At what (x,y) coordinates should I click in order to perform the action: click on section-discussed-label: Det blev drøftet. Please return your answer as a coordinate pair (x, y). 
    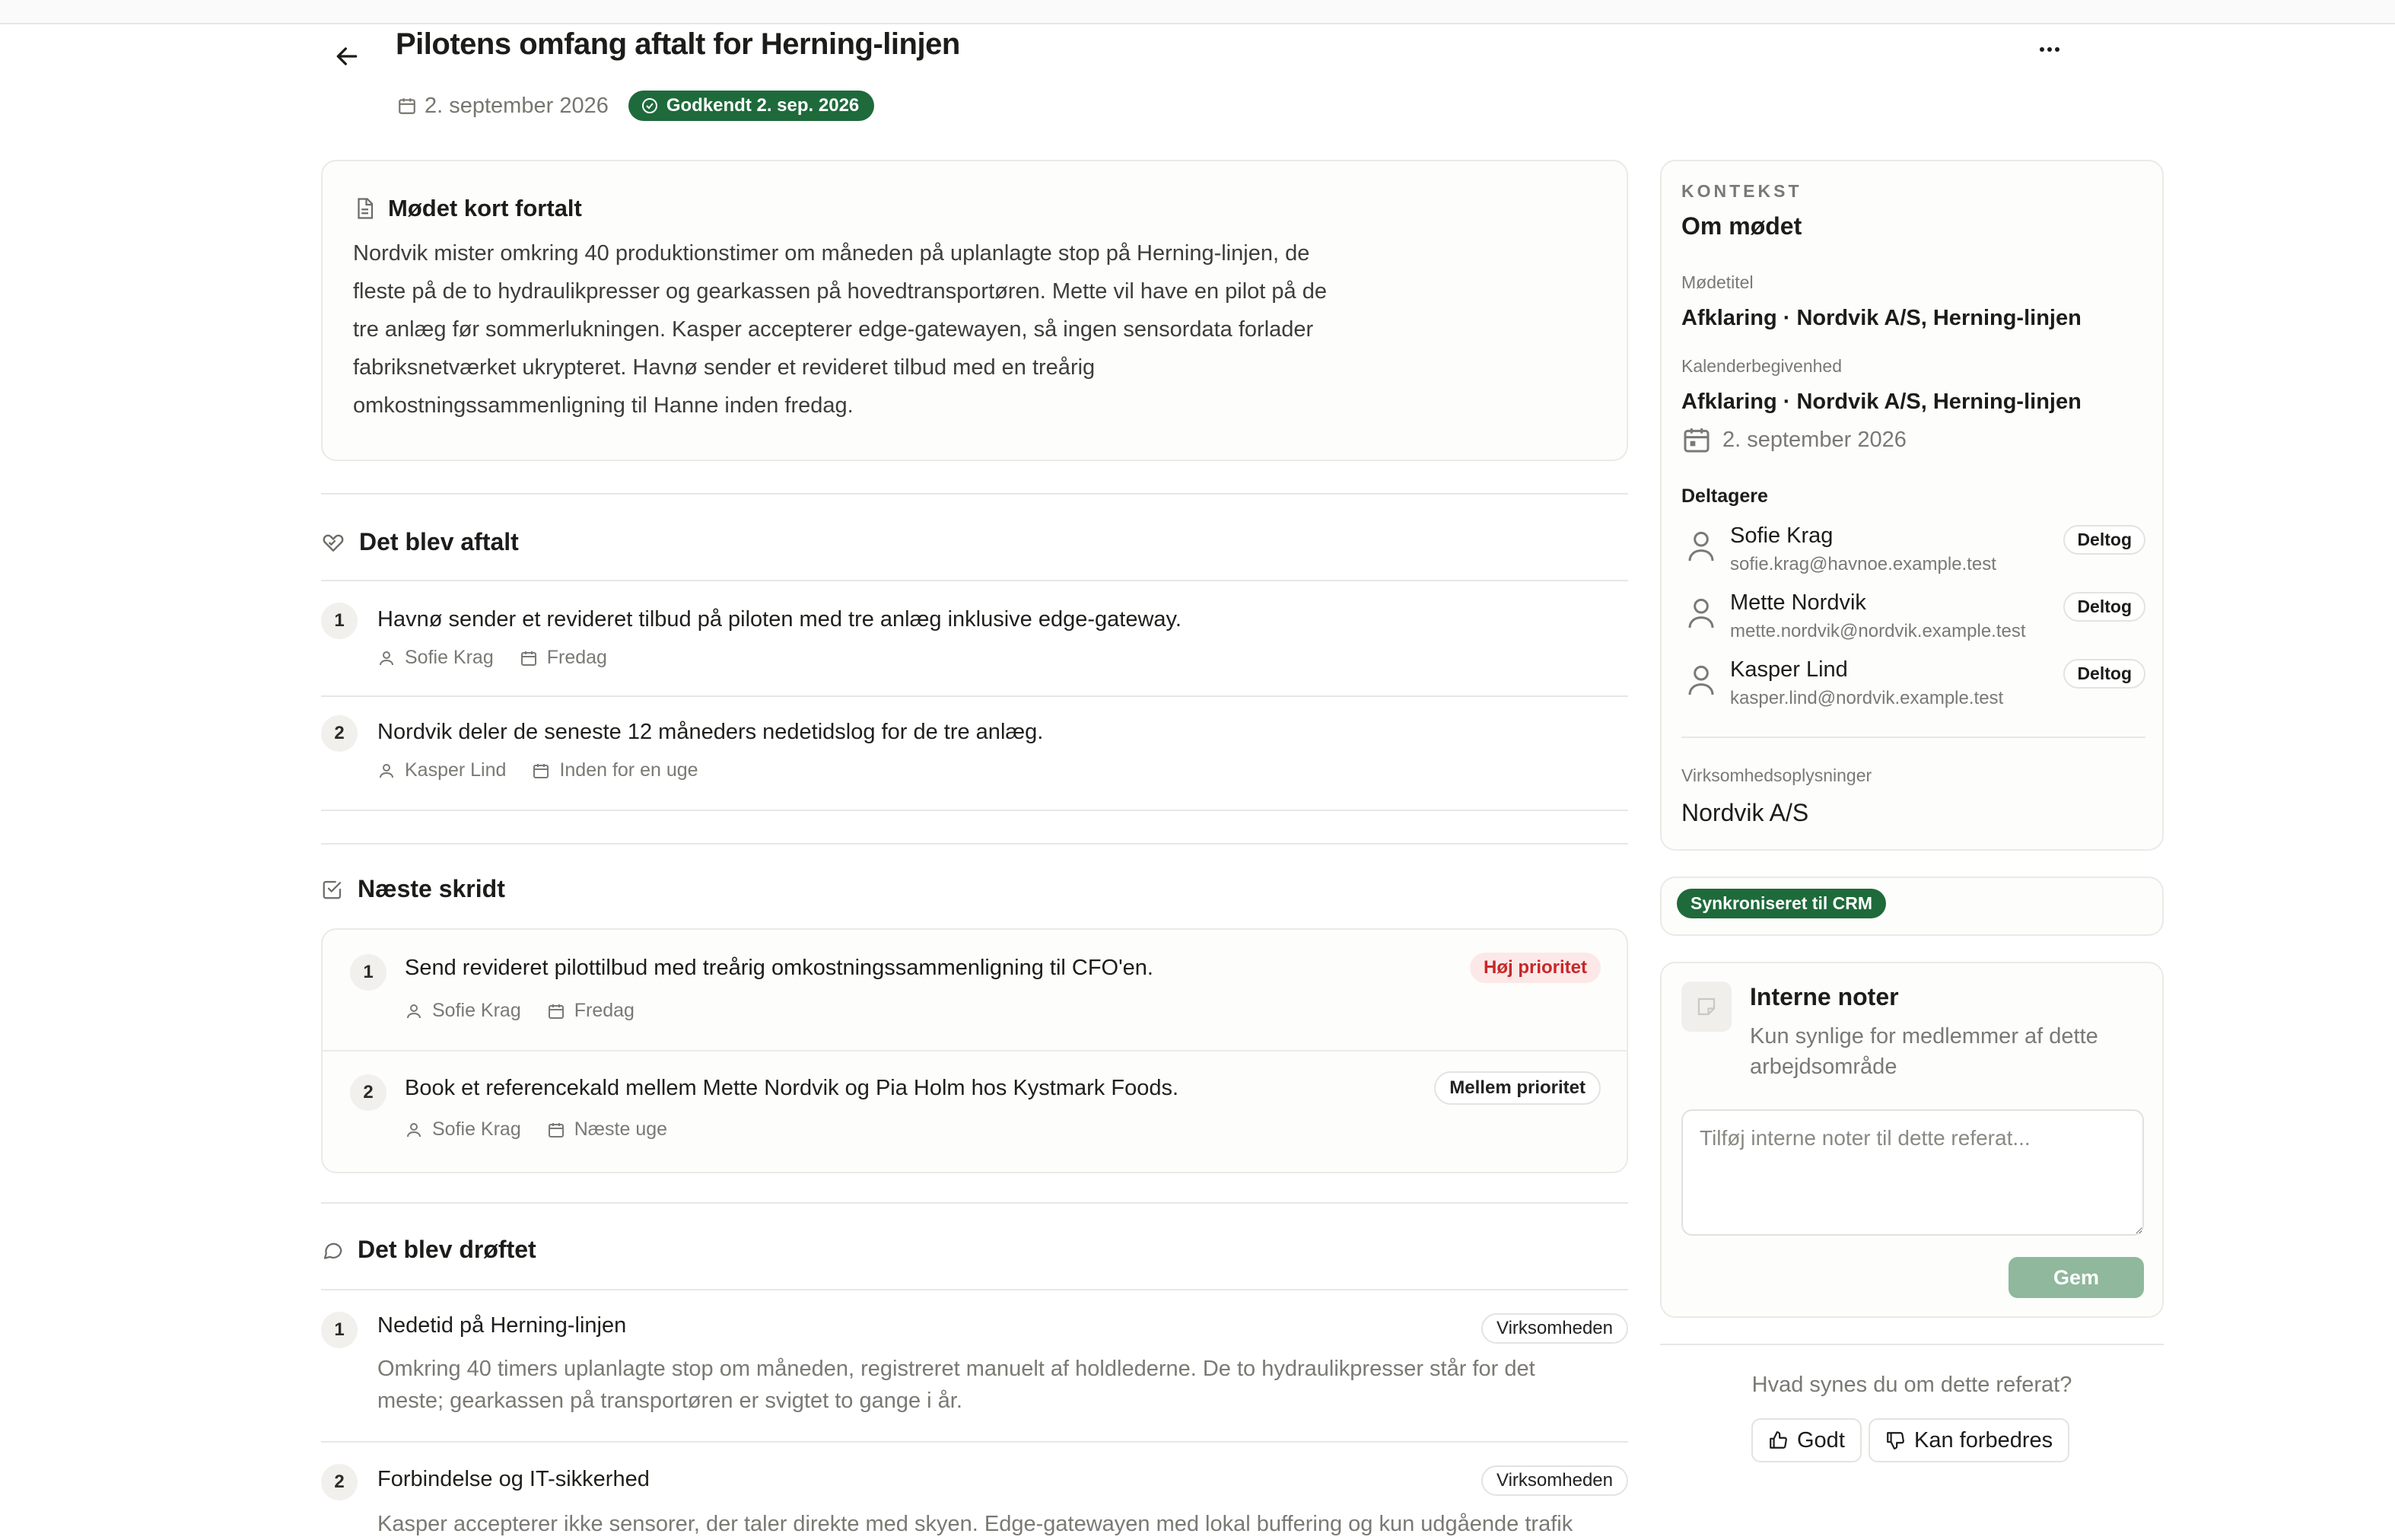
    Looking at the image, I should click on (447, 1250).